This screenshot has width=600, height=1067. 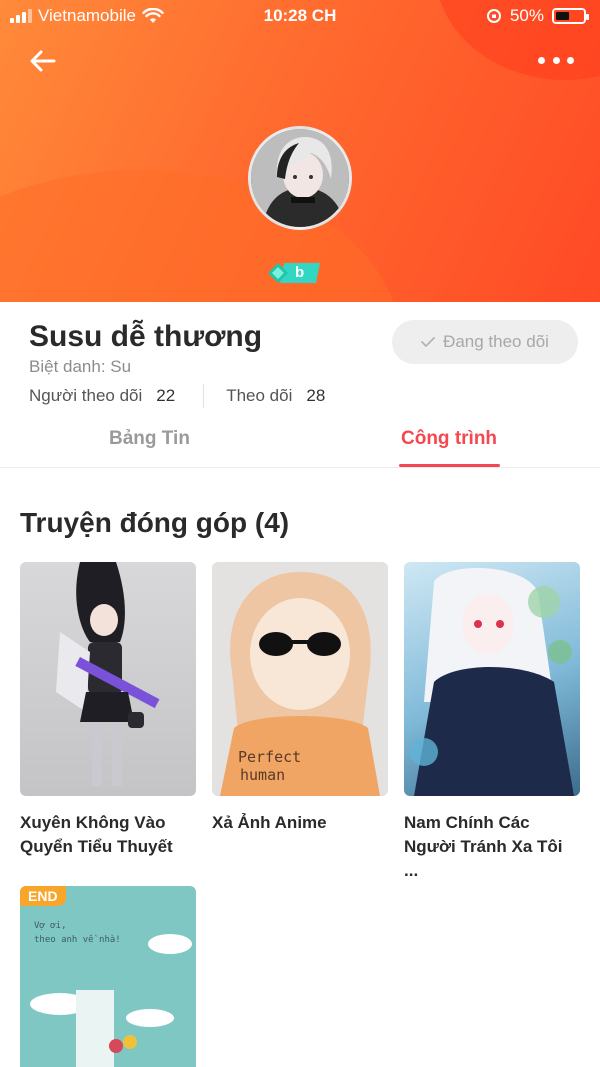 I want to click on badge-letter: b, so click(x=300, y=272).